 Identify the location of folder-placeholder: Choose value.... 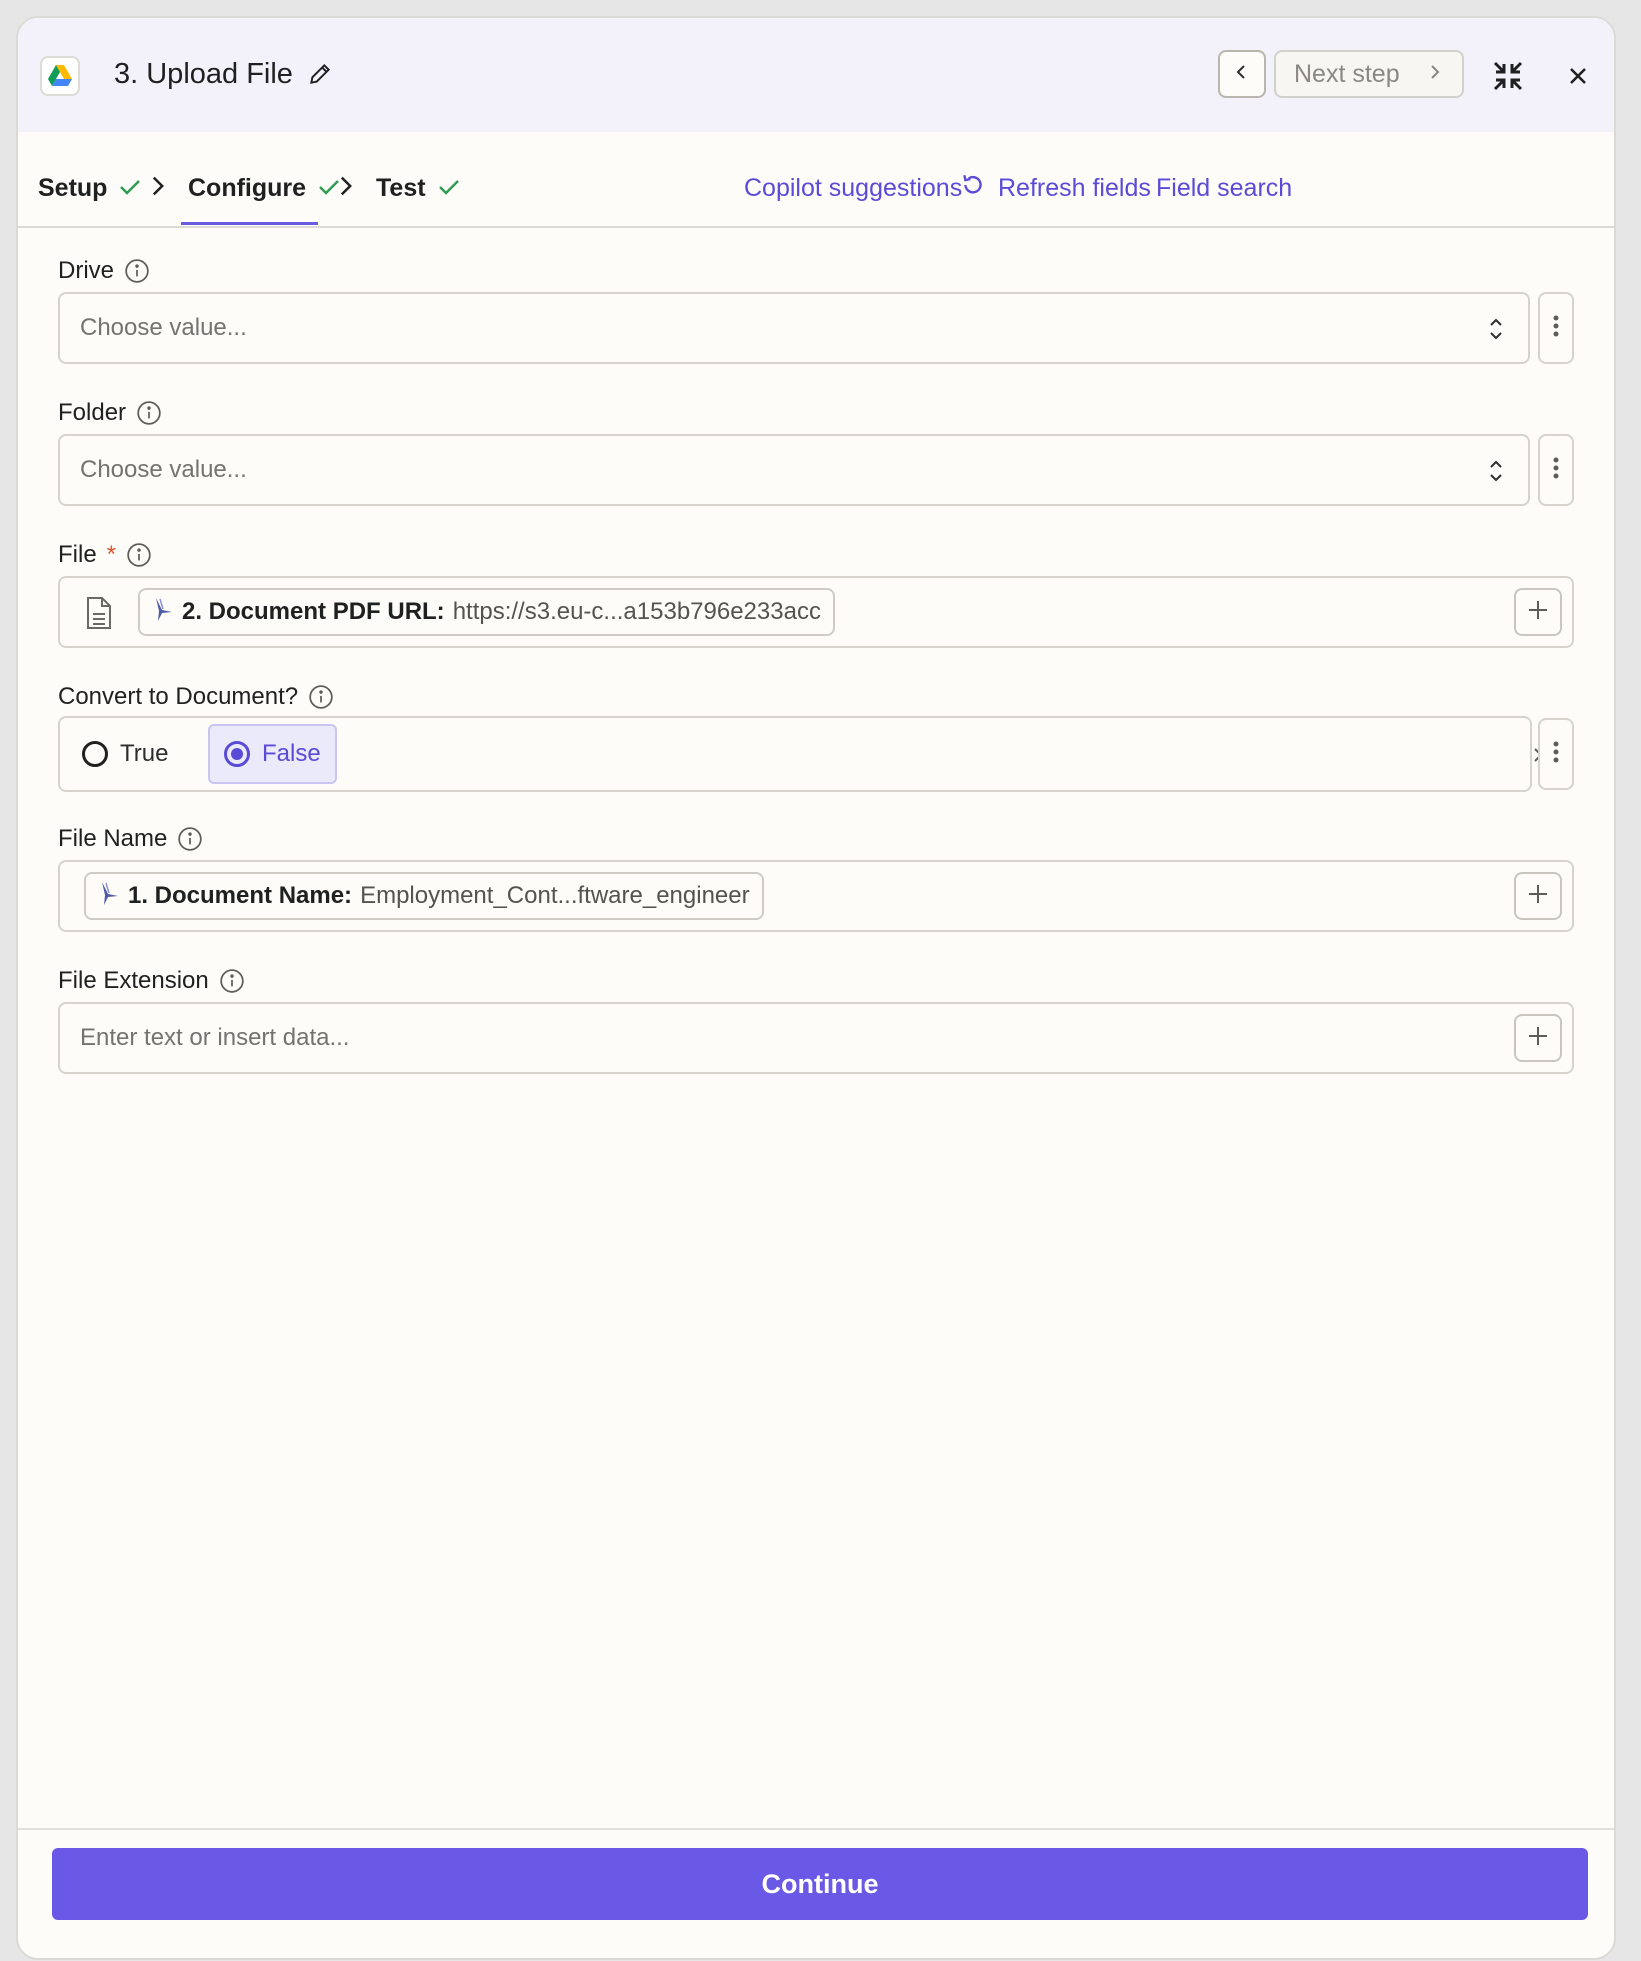
(163, 469).